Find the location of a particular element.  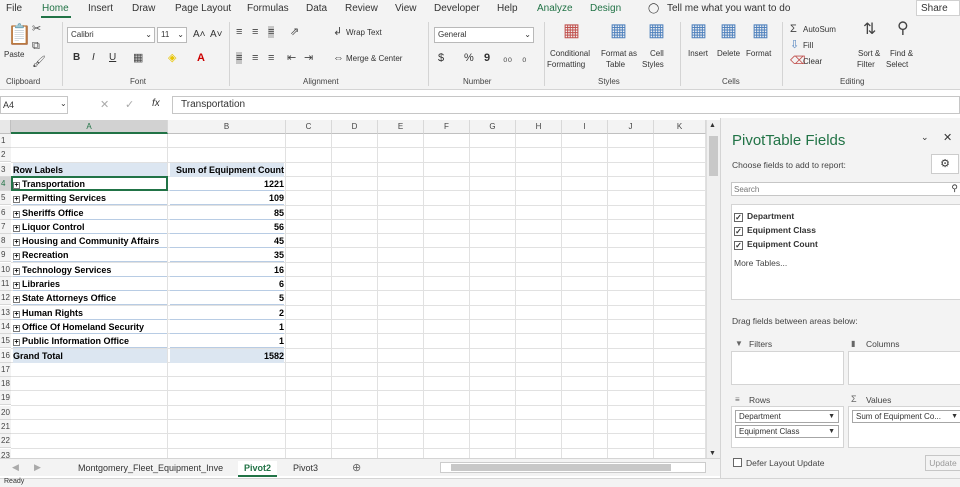

paste-icon: 📋 is located at coordinates (19, 35).